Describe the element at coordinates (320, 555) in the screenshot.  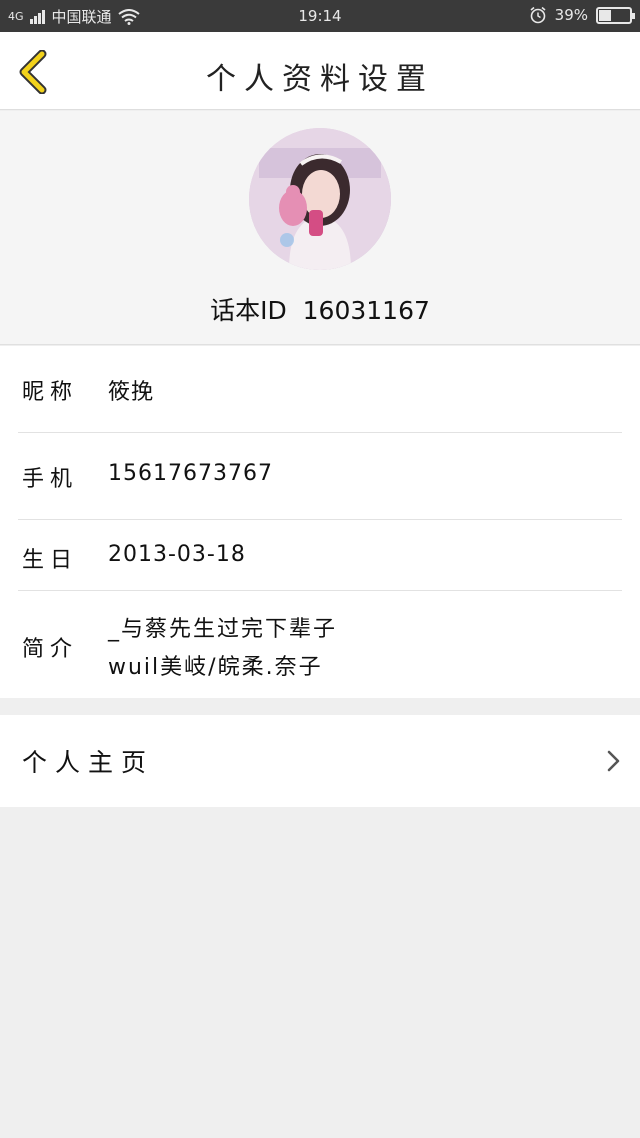
I see `birthday-row: 生日 2013-03-18` at that location.